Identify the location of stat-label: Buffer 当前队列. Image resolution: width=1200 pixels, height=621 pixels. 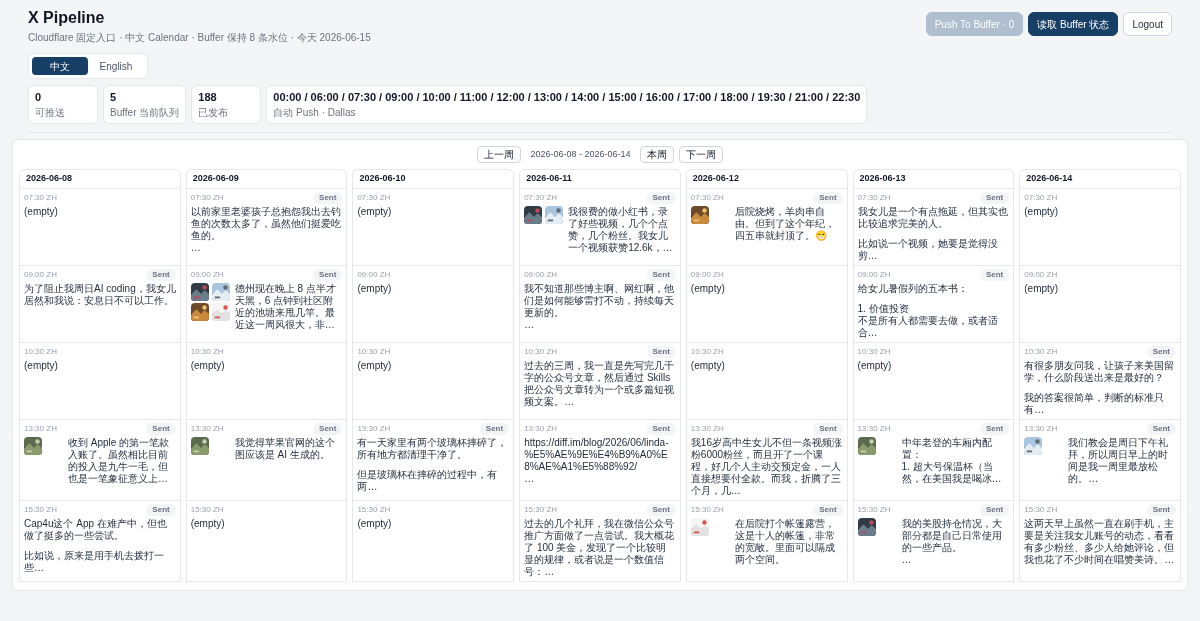
(145, 113).